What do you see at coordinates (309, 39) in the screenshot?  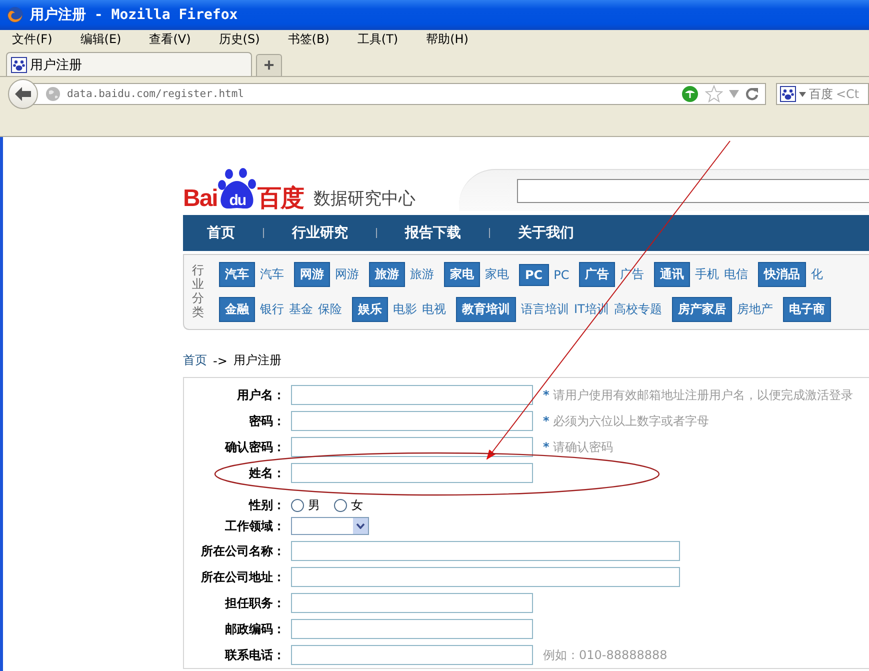 I see `menu-item: 书签(B)` at bounding box center [309, 39].